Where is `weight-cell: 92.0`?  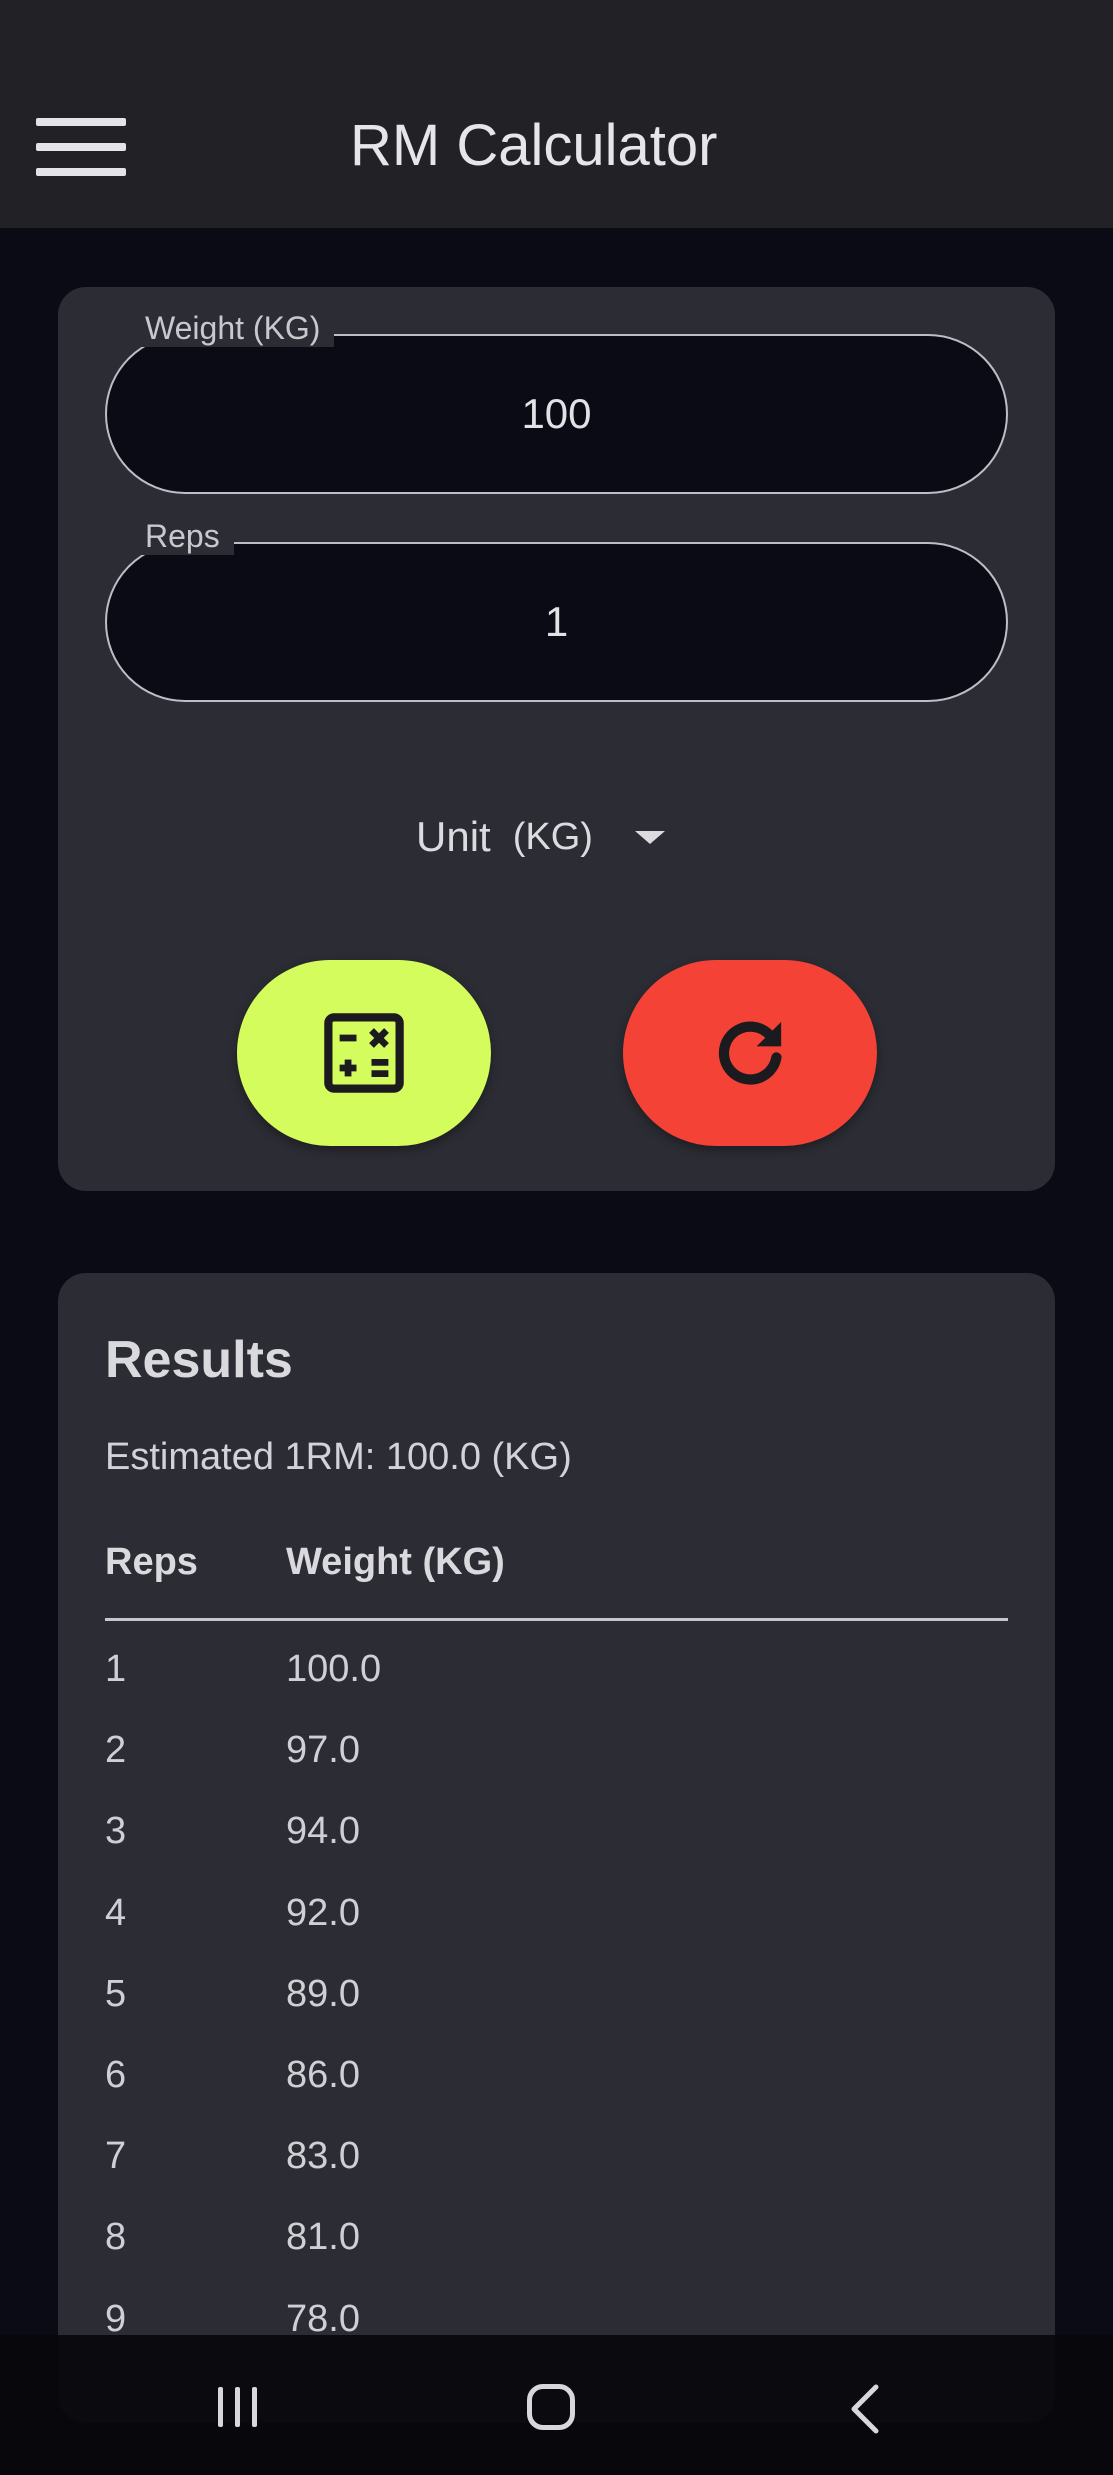
weight-cell: 92.0 is located at coordinates (323, 1912).